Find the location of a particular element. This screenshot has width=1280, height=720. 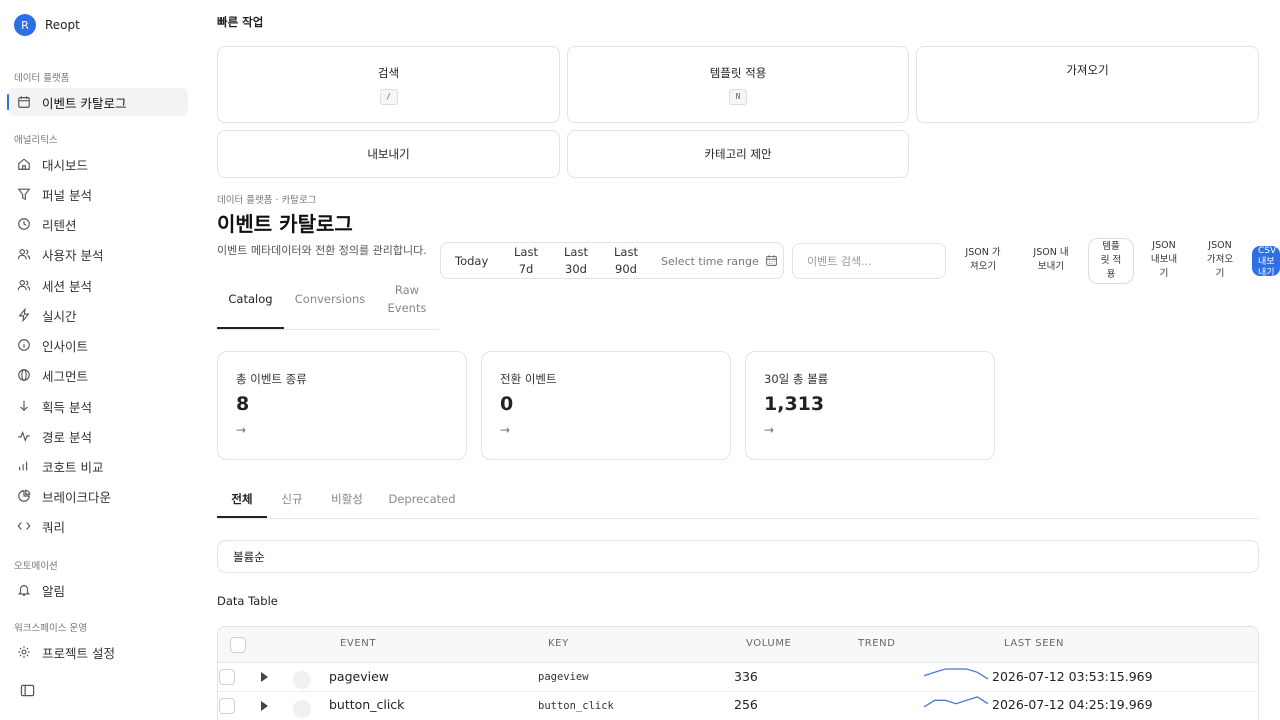

sidebar-item-alerts: 알림 is located at coordinates (98, 590).